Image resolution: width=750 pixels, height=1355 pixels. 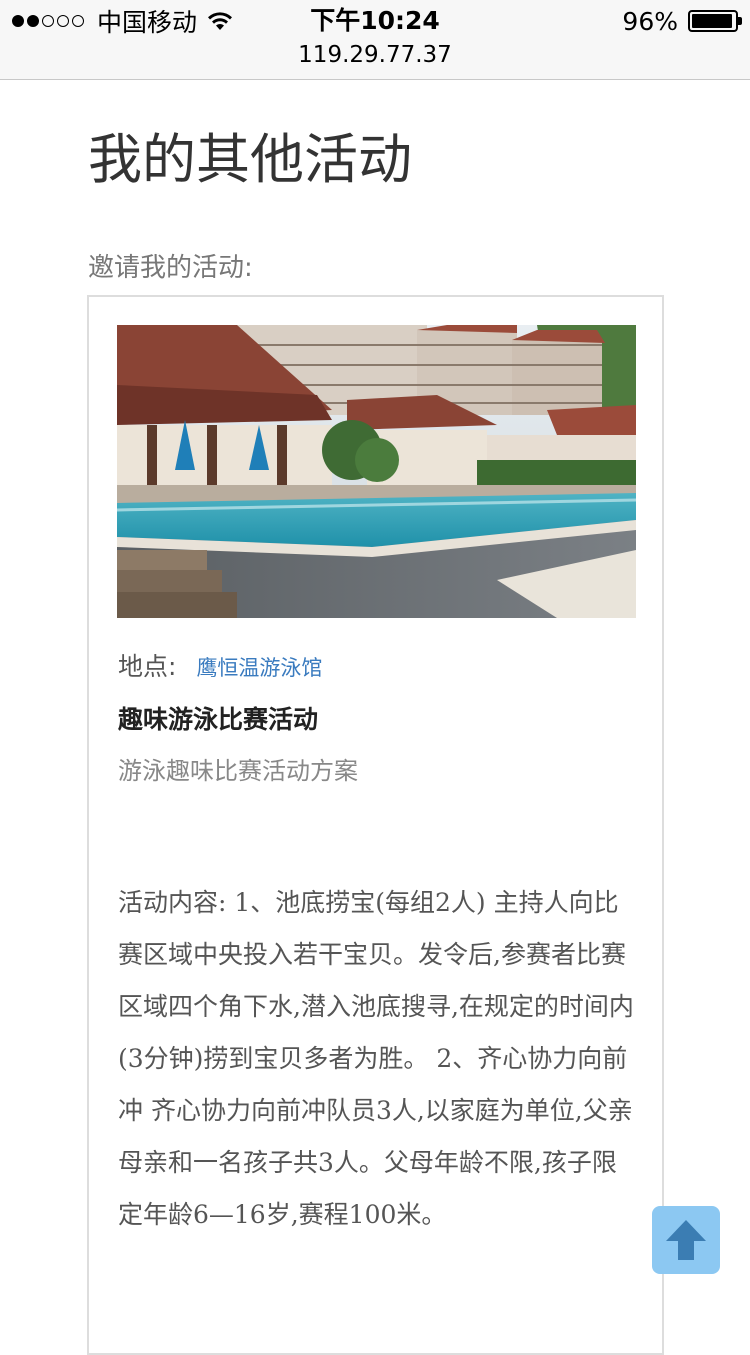 What do you see at coordinates (238, 771) in the screenshot?
I see `activity-subtitle: 游泳趣味比赛活动方案` at bounding box center [238, 771].